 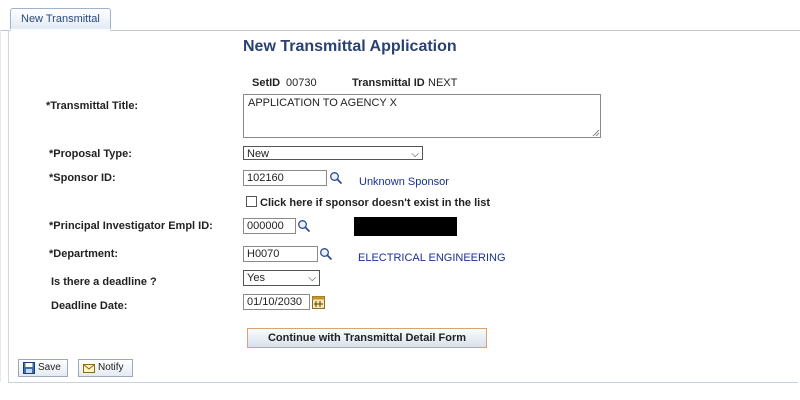 I want to click on save-icon, so click(x=29, y=368).